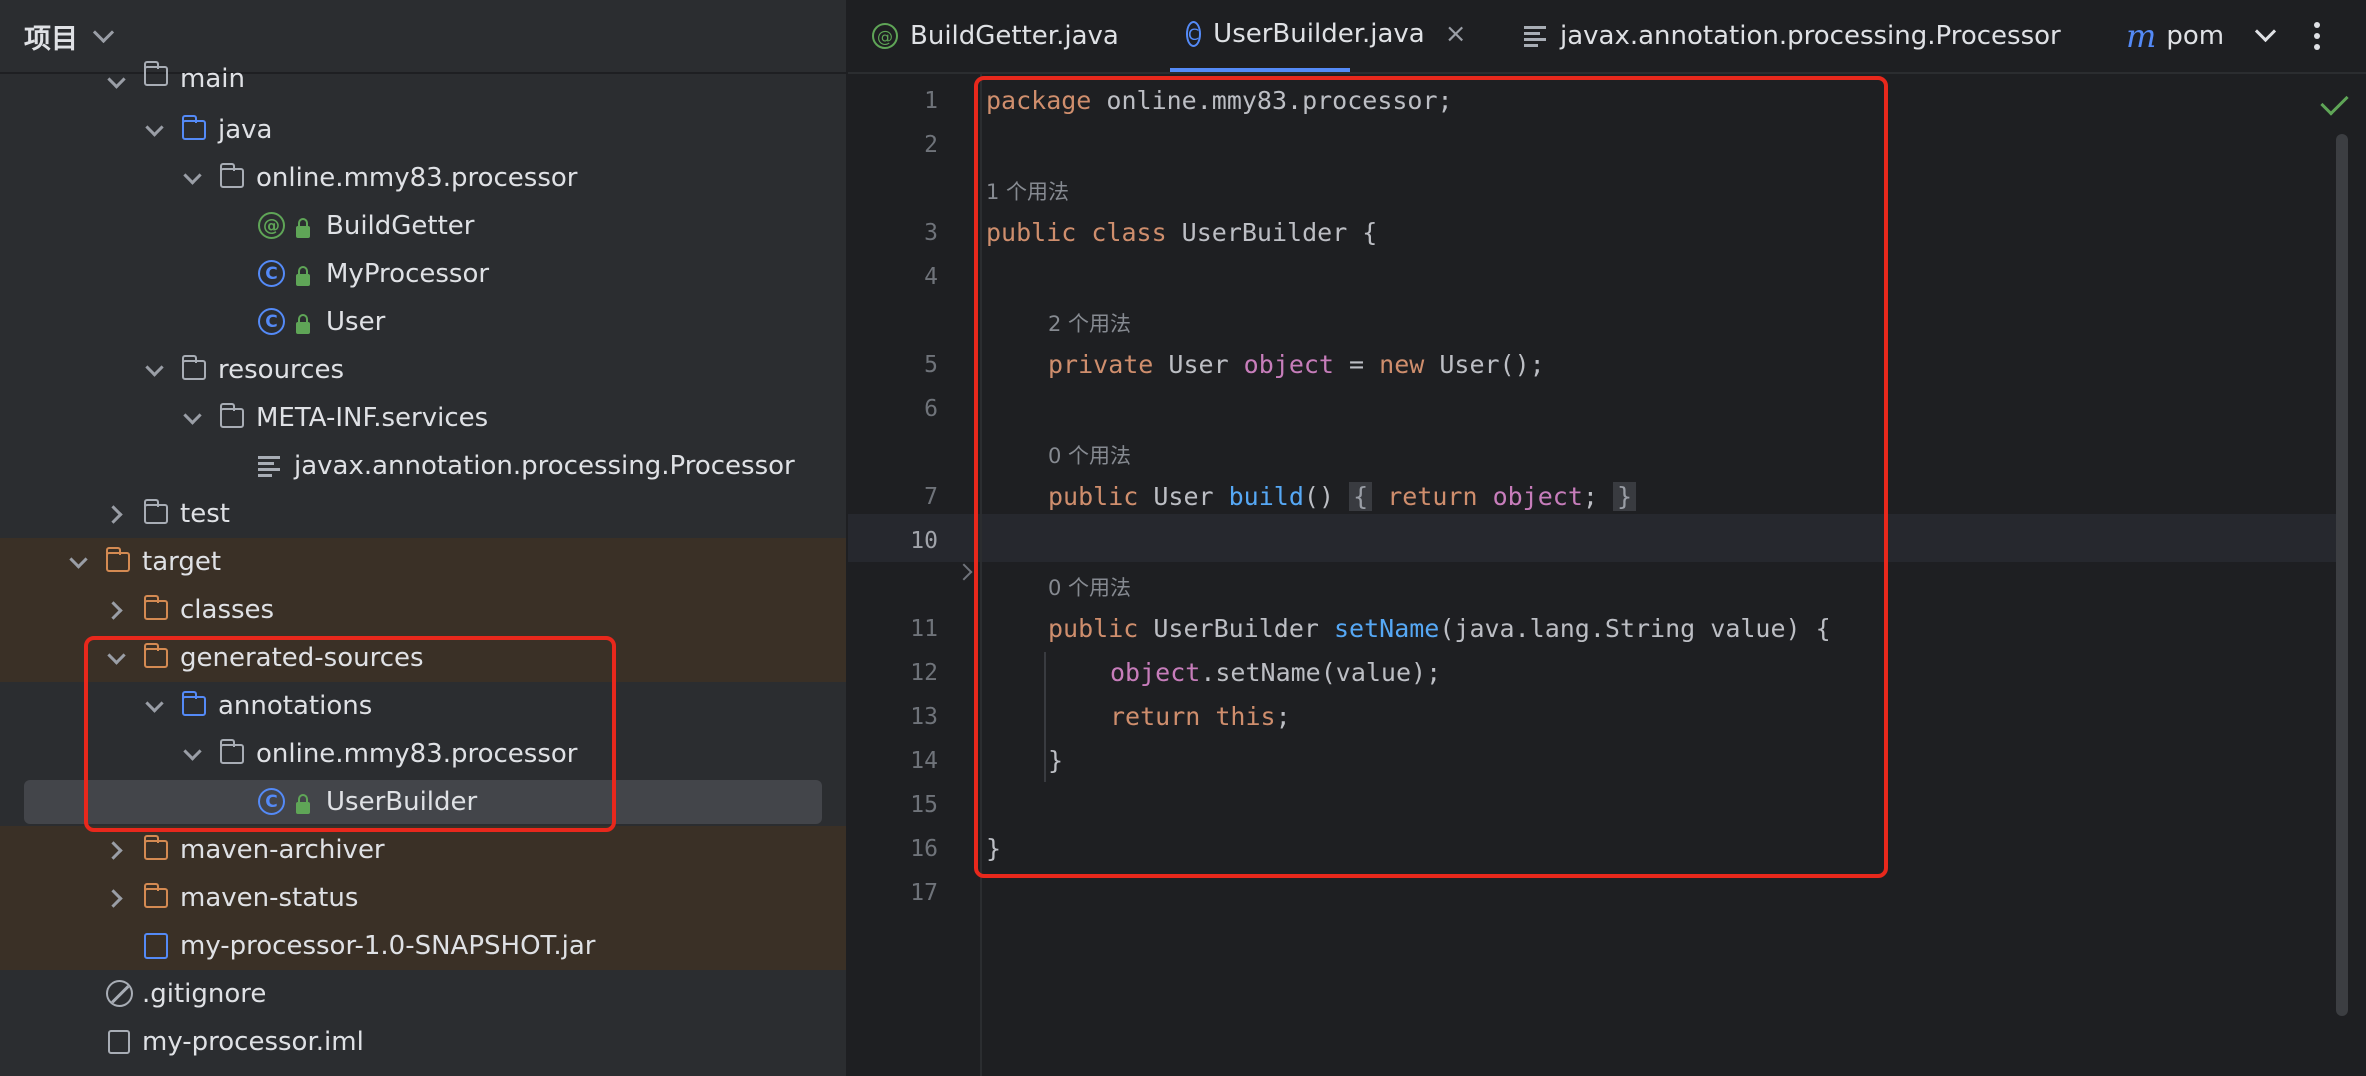 The image size is (2366, 1076). What do you see at coordinates (423, 82) in the screenshot?
I see `tree-item-main: main` at bounding box center [423, 82].